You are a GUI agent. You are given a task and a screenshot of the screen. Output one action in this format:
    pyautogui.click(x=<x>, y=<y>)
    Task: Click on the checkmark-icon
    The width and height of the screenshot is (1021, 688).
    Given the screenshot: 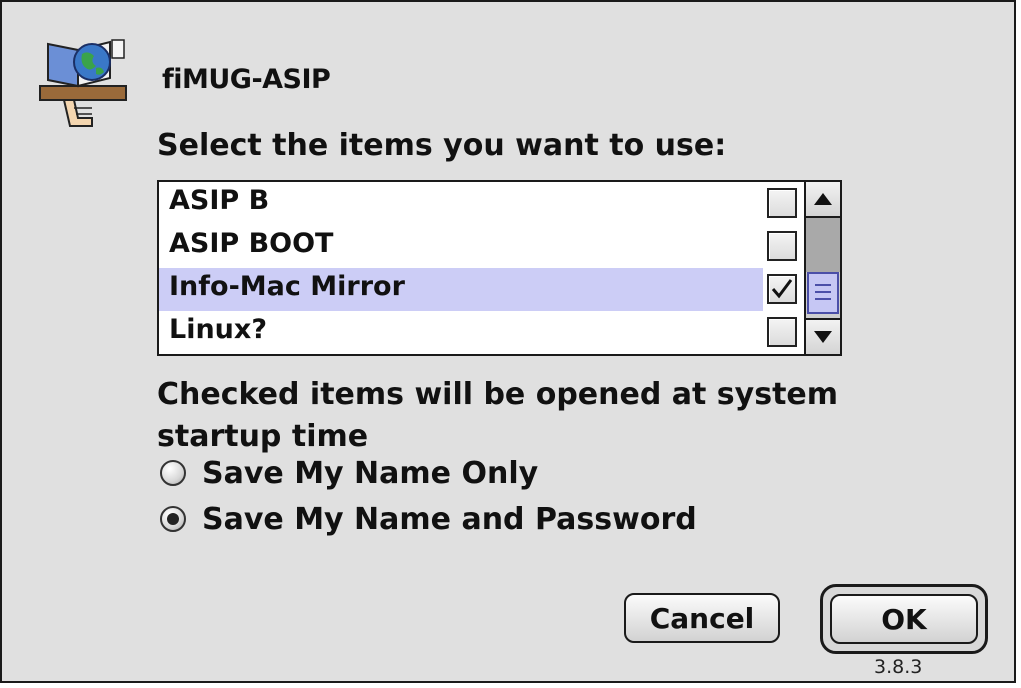 What is the action you would take?
    pyautogui.click(x=782, y=289)
    